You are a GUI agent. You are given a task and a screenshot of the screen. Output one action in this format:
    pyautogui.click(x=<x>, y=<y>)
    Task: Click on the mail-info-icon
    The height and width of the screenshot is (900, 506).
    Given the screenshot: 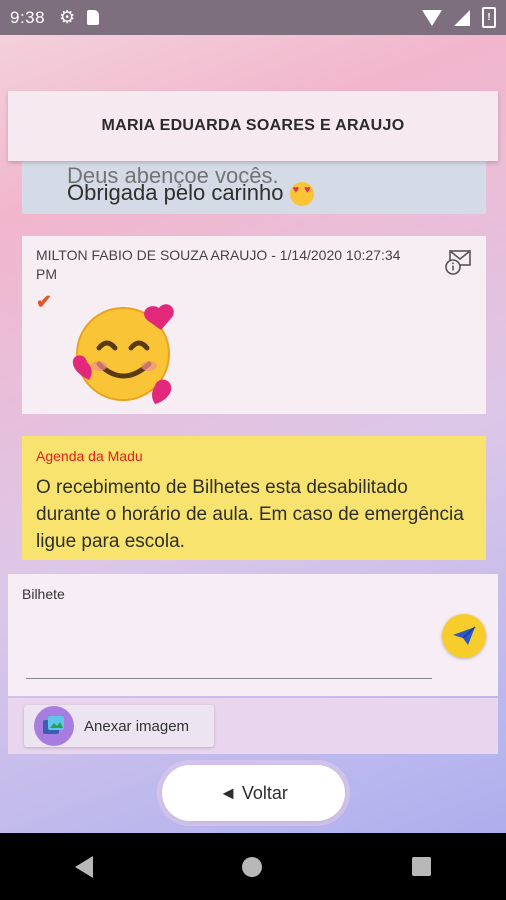 What is the action you would take?
    pyautogui.click(x=458, y=263)
    